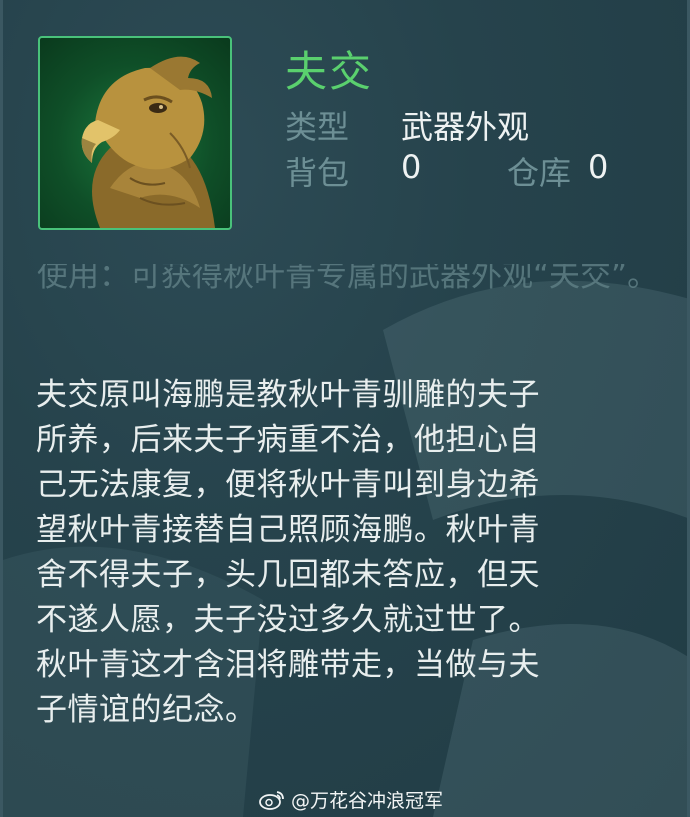  I want to click on description-line: 所养，后来夫子病重不治，他担心自, so click(288, 440).